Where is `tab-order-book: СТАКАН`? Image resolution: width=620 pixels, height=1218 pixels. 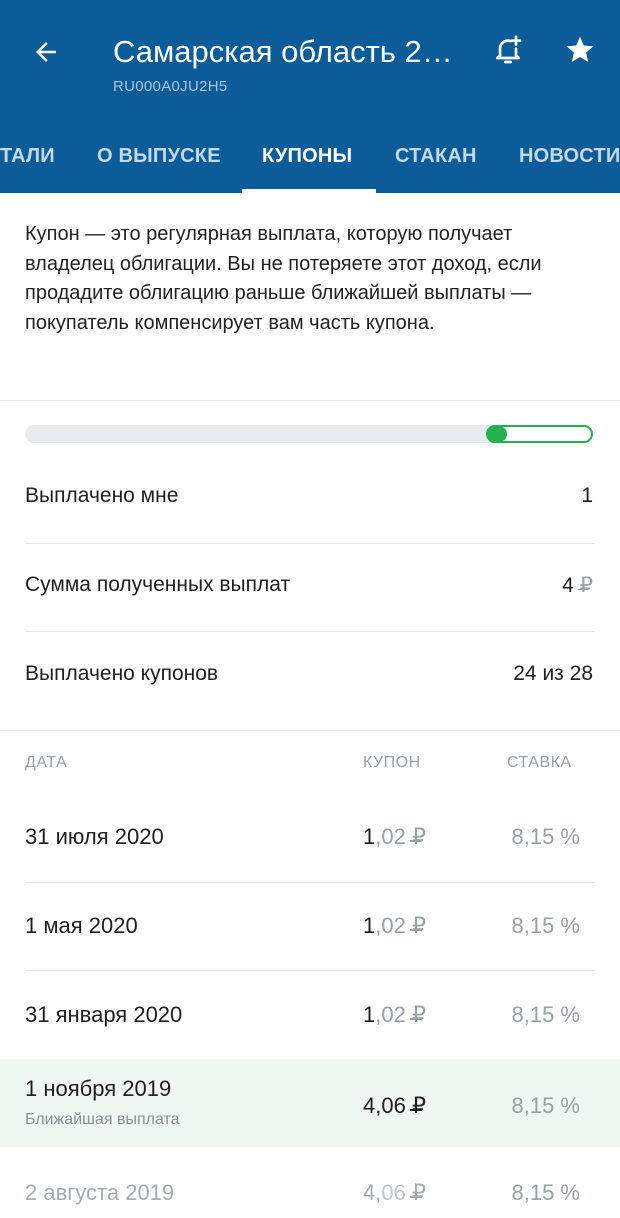 tab-order-book: СТАКАН is located at coordinates (436, 156).